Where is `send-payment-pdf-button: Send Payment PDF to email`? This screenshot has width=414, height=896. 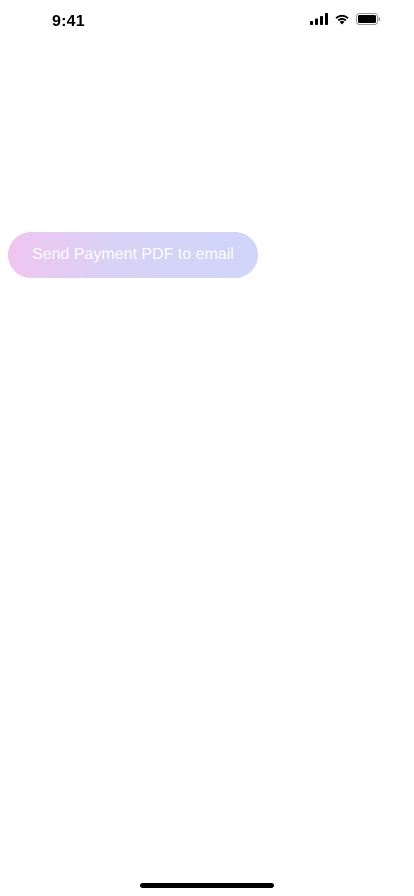 send-payment-pdf-button: Send Payment PDF to email is located at coordinates (133, 255).